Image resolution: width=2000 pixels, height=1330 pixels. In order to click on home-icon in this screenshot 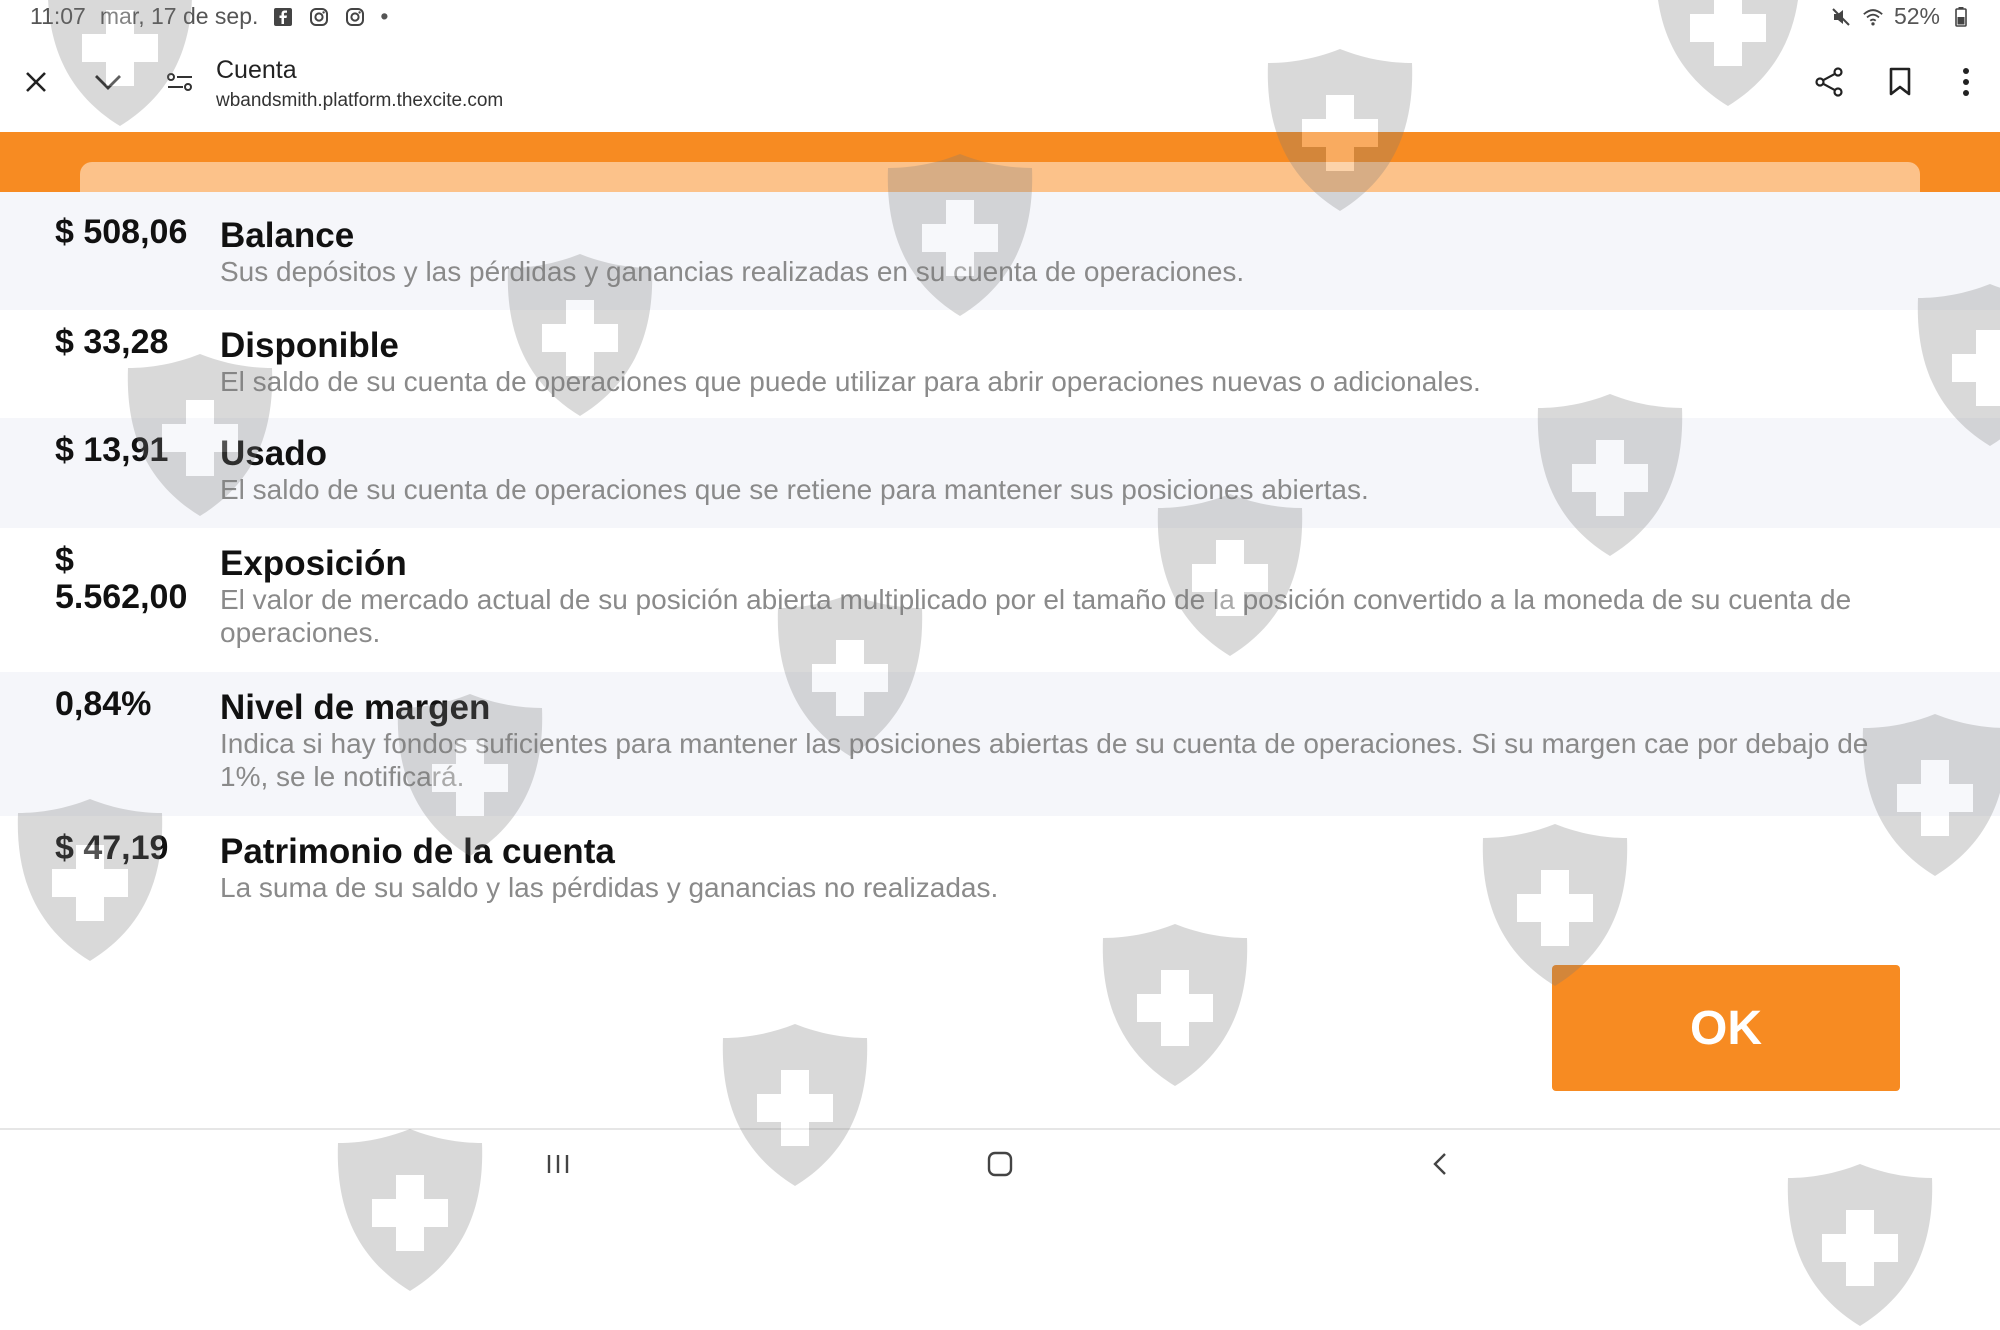, I will do `click(1000, 1166)`.